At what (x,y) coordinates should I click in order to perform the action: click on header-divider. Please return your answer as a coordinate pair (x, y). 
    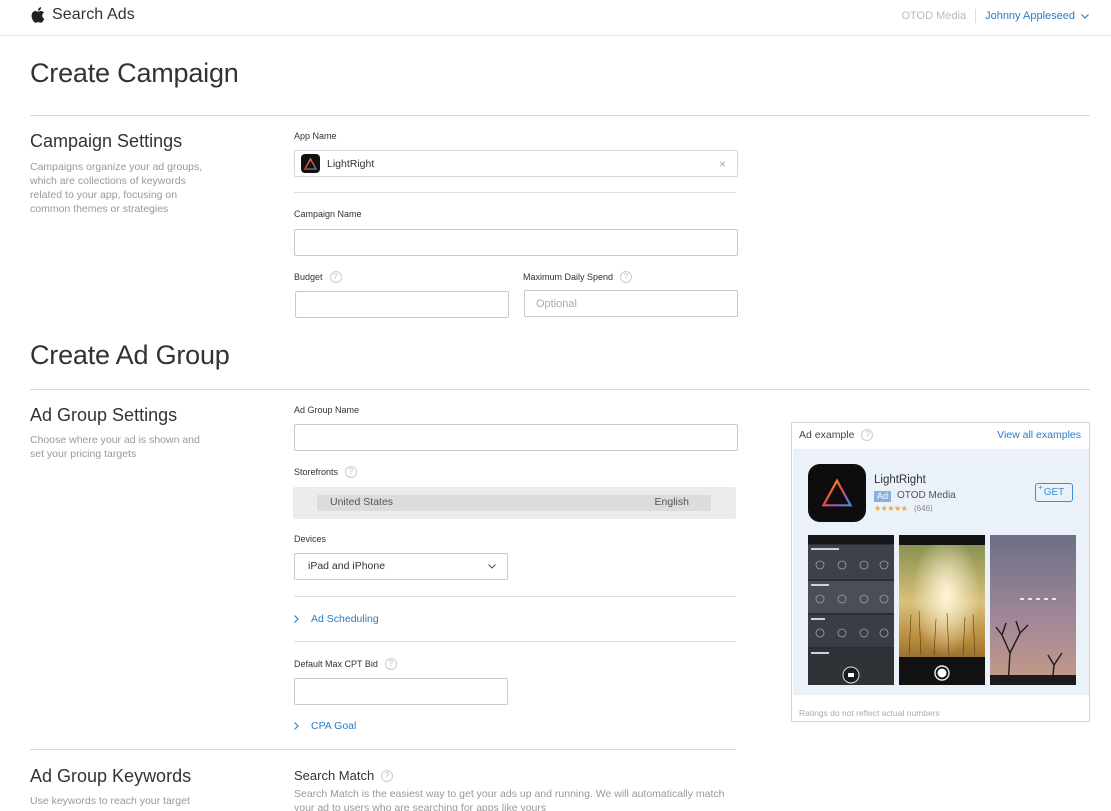
    Looking at the image, I should click on (976, 16).